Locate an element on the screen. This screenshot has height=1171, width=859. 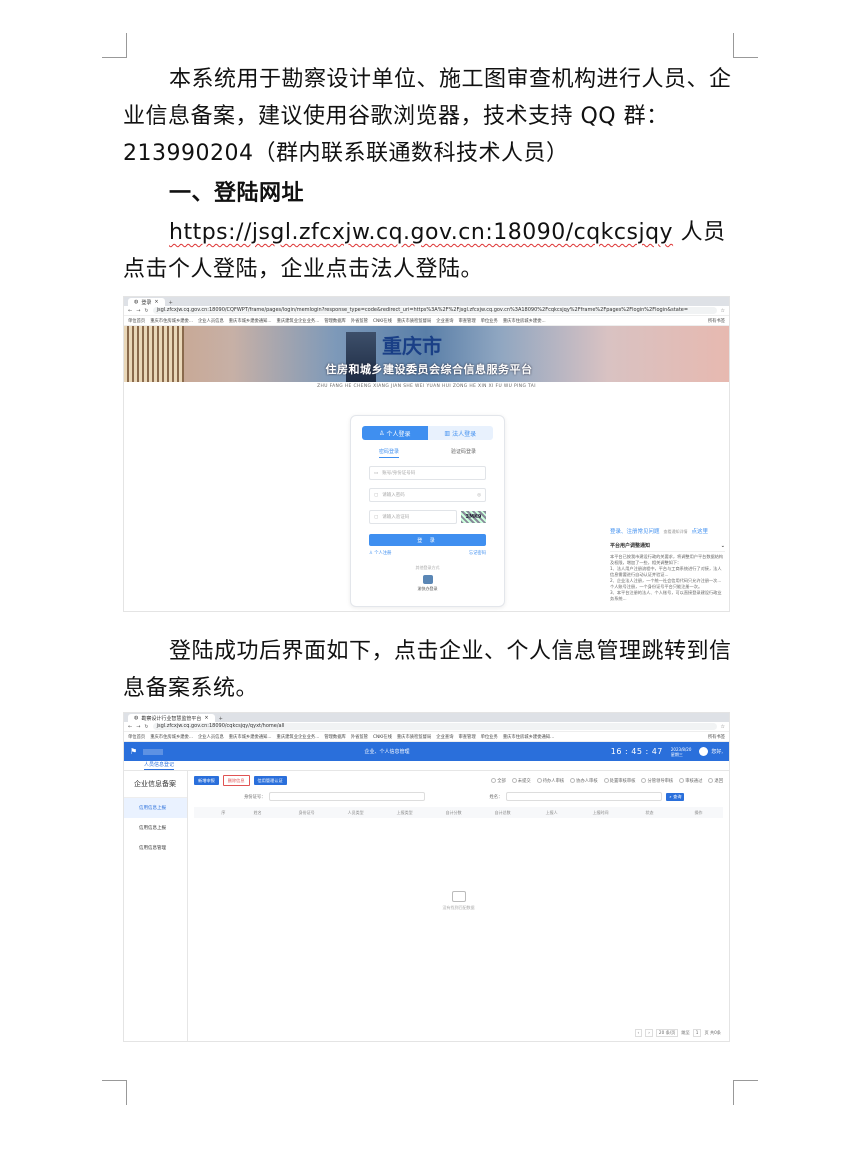
subtab-password-login: 密码登录 is located at coordinates (389, 453).